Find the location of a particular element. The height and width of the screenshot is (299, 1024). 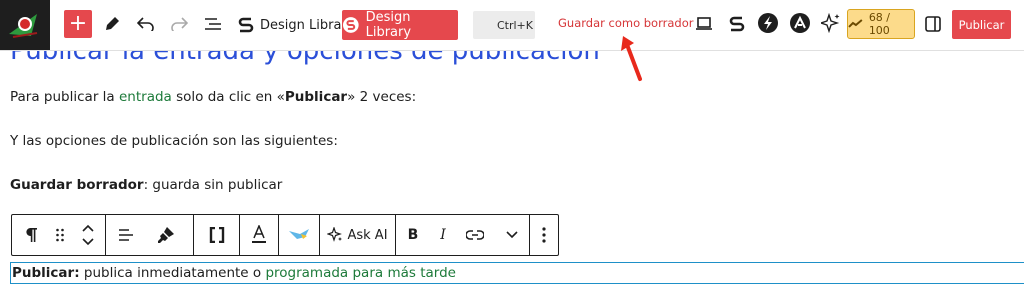

block-group-7: B I is located at coordinates (463, 235).